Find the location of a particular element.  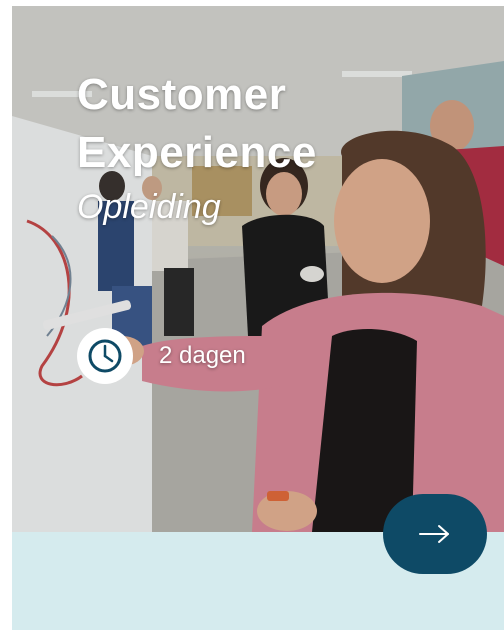

next-button is located at coordinates (435, 534).